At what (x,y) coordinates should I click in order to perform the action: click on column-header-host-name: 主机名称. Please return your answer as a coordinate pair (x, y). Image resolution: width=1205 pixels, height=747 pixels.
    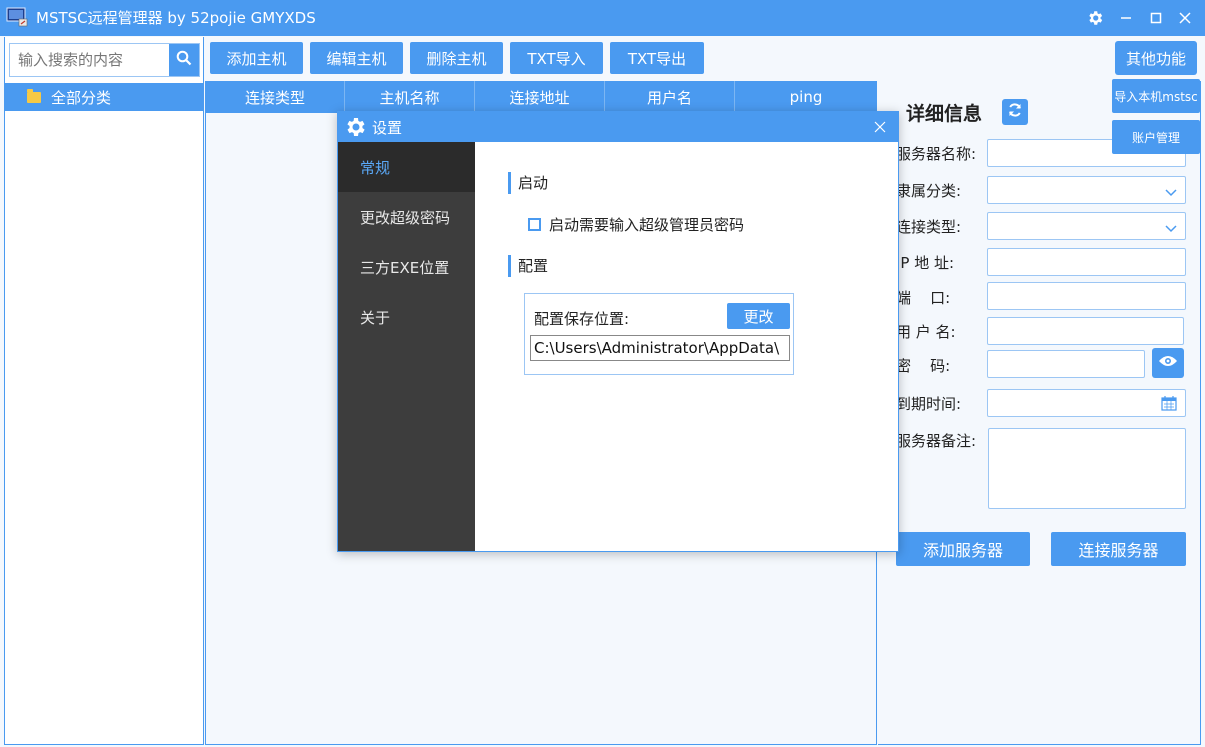
    Looking at the image, I should click on (410, 97).